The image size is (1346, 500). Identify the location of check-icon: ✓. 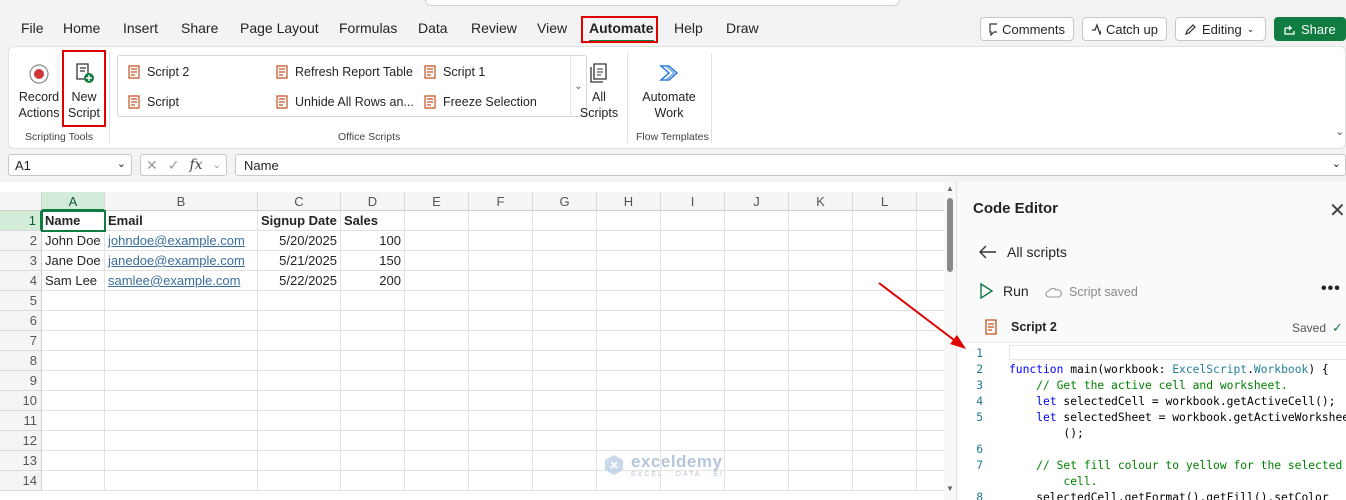
(174, 165).